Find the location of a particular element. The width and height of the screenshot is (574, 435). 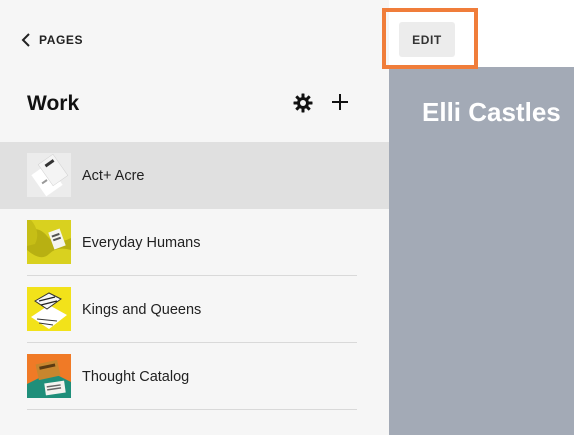

edit-button: EDIT is located at coordinates (427, 39).